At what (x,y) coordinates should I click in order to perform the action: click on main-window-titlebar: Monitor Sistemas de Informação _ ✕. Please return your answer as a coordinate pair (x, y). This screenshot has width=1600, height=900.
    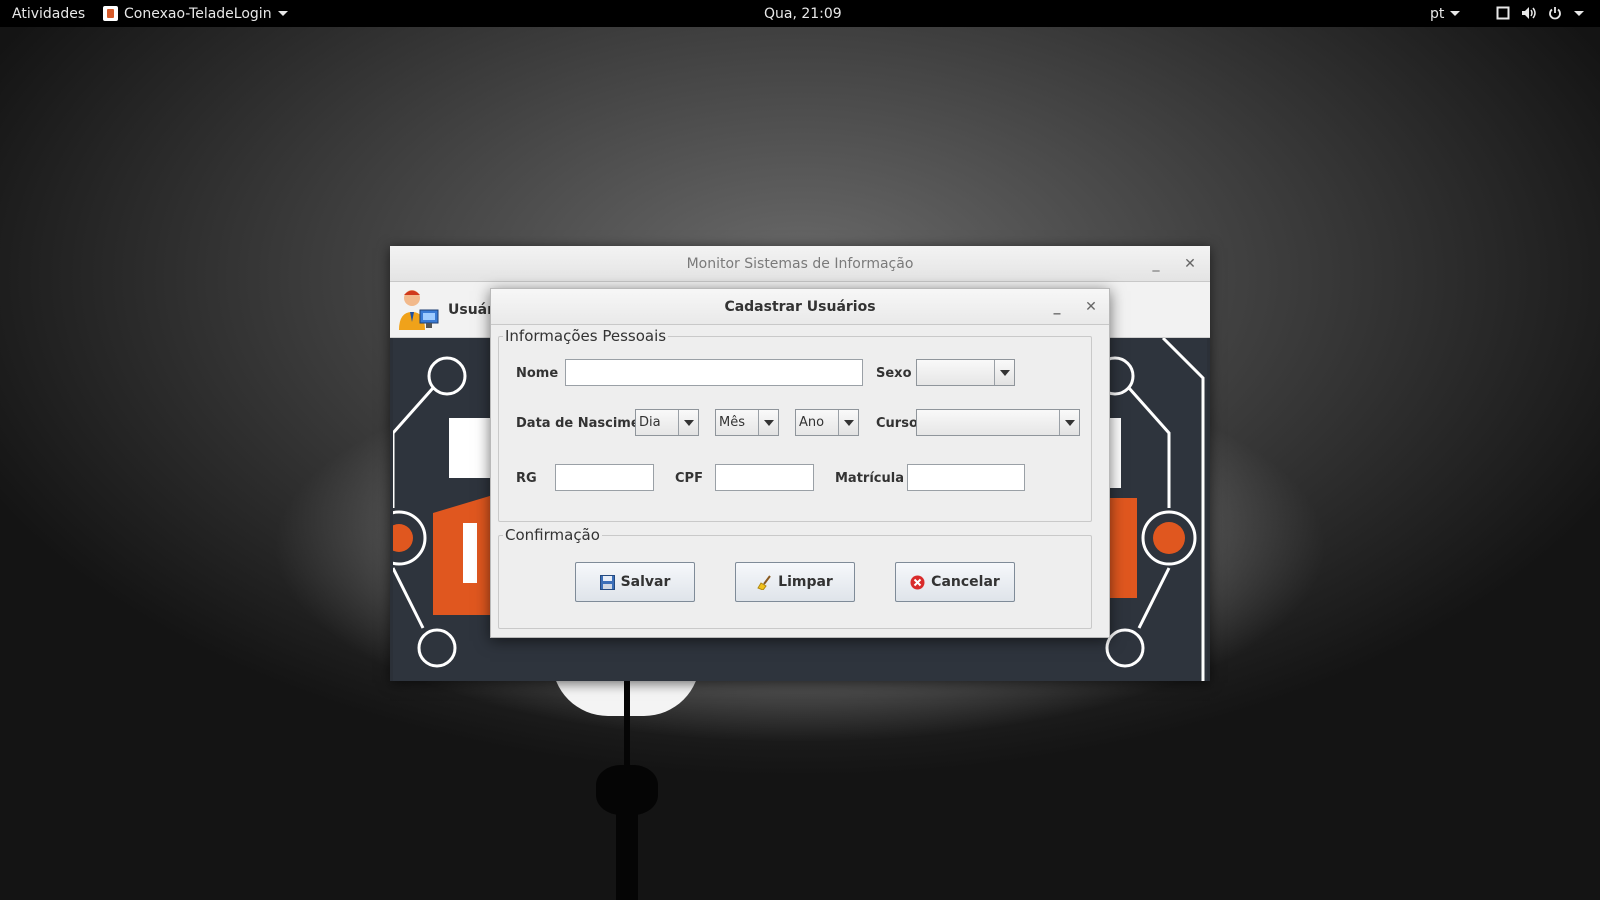
    Looking at the image, I should click on (800, 264).